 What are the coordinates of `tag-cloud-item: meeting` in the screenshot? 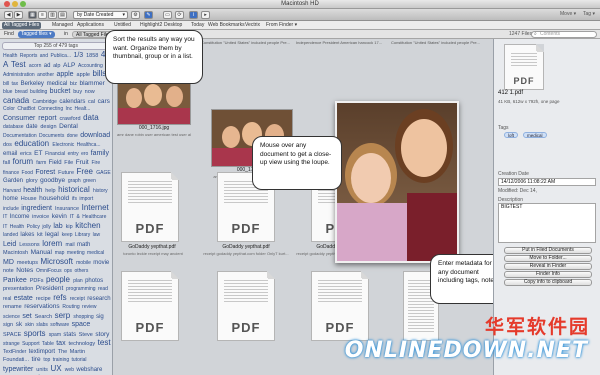 It's located at (77, 253).